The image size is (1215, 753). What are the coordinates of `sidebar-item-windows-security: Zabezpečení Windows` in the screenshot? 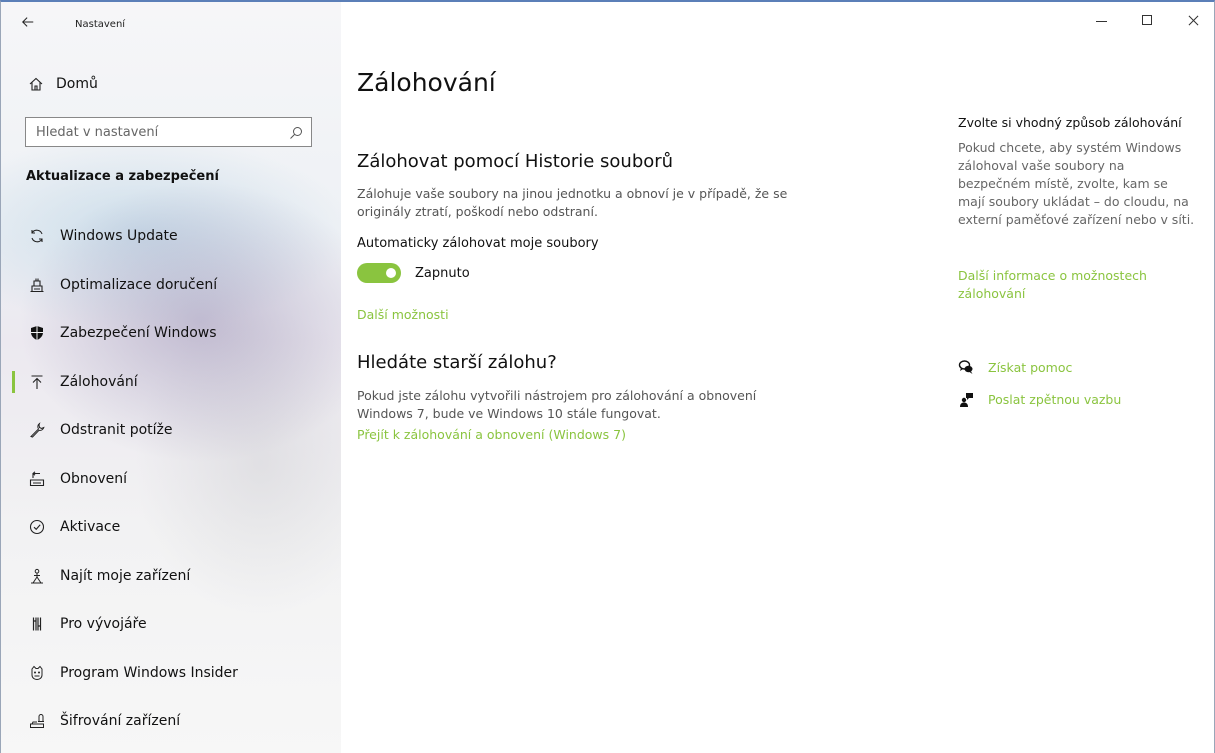 It's located at (171, 333).